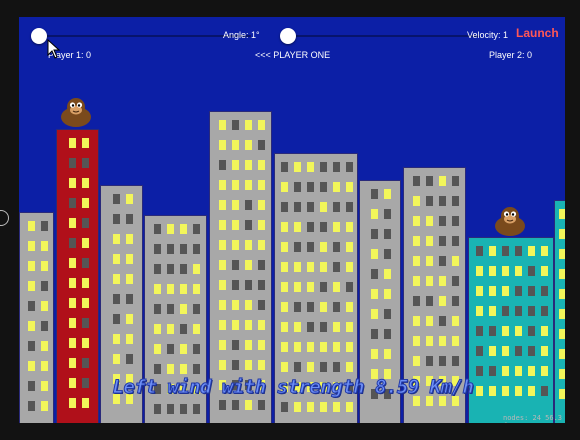 This screenshot has width=580, height=440. I want to click on velocity-slider-track, so click(380, 36).